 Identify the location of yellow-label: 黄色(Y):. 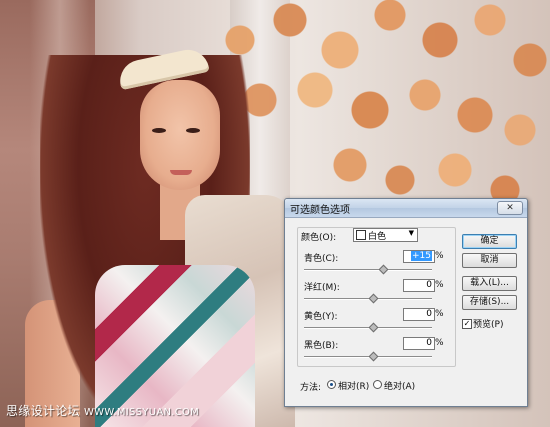
(321, 317).